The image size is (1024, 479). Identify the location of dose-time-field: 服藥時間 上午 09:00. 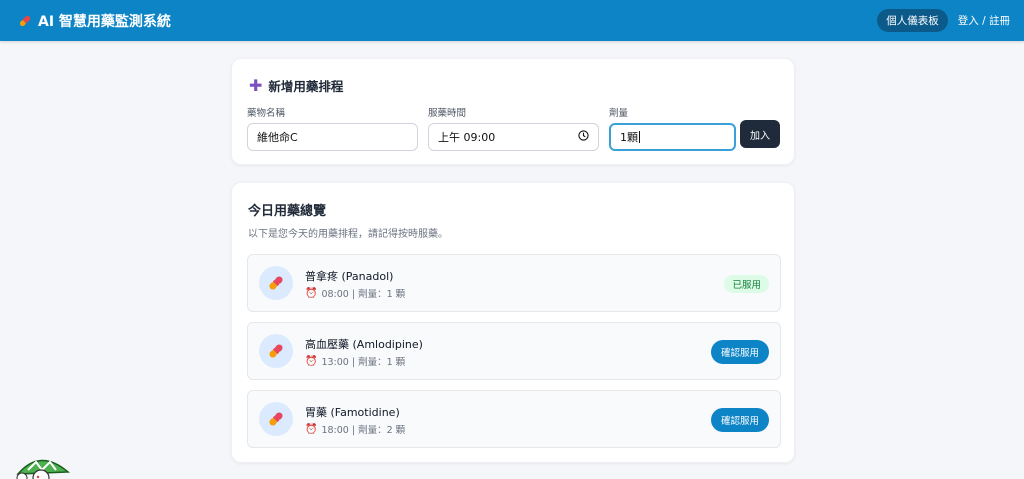
(513, 128).